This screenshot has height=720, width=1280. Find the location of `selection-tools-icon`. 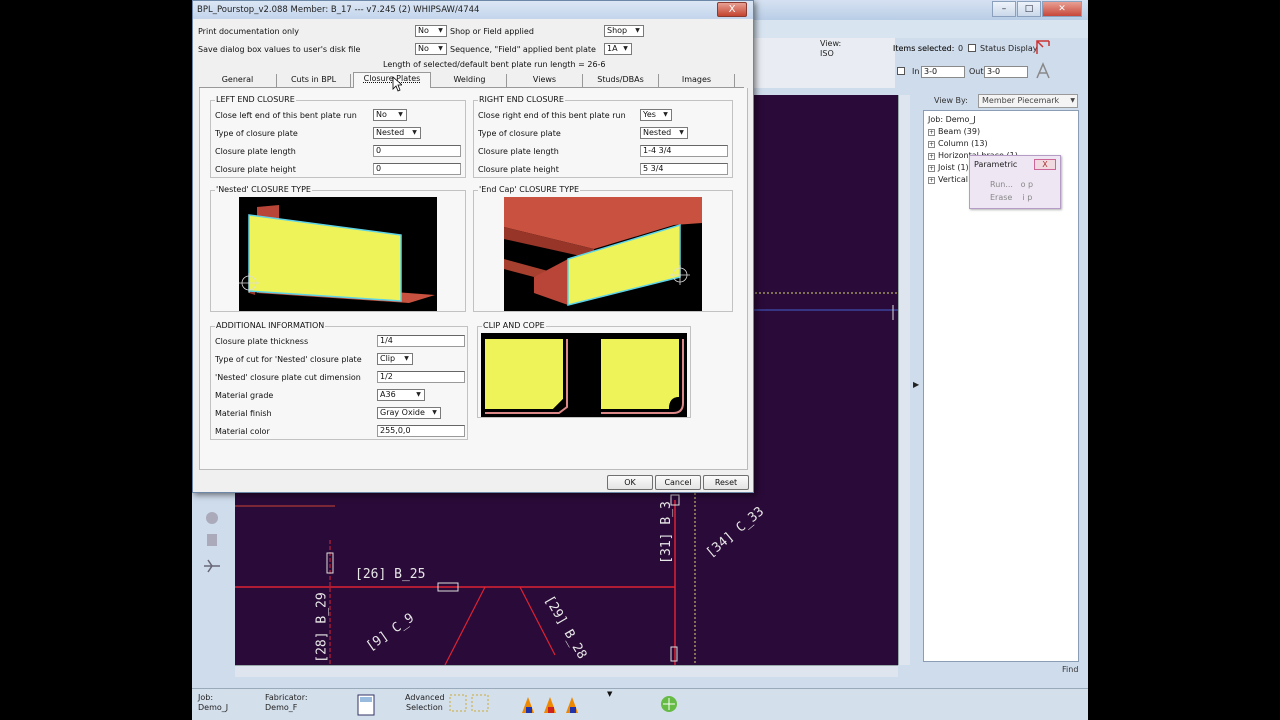

selection-tools-icon is located at coordinates (470, 704).